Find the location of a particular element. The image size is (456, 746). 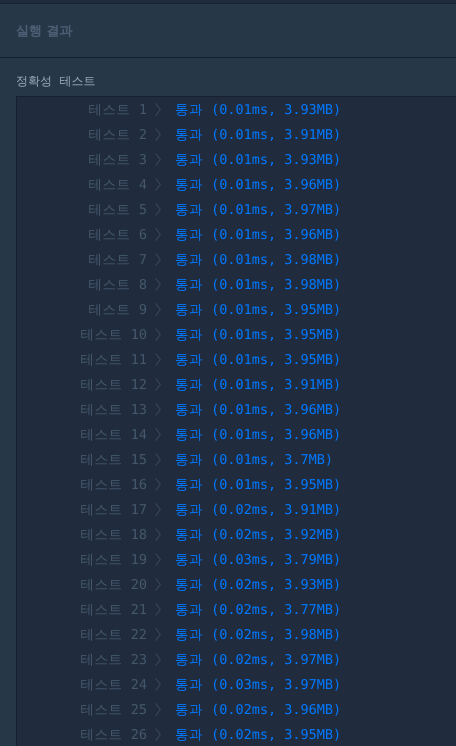

test-result: 통과 (0.01ms, 3.97MB) is located at coordinates (258, 209).